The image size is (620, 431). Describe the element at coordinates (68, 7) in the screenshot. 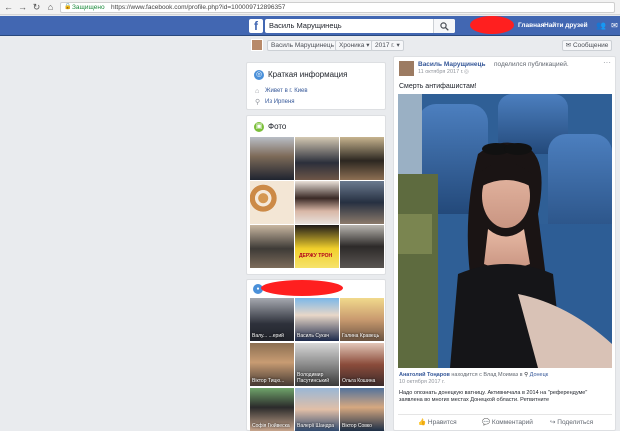

I see `lock-icon: 🔒` at that location.